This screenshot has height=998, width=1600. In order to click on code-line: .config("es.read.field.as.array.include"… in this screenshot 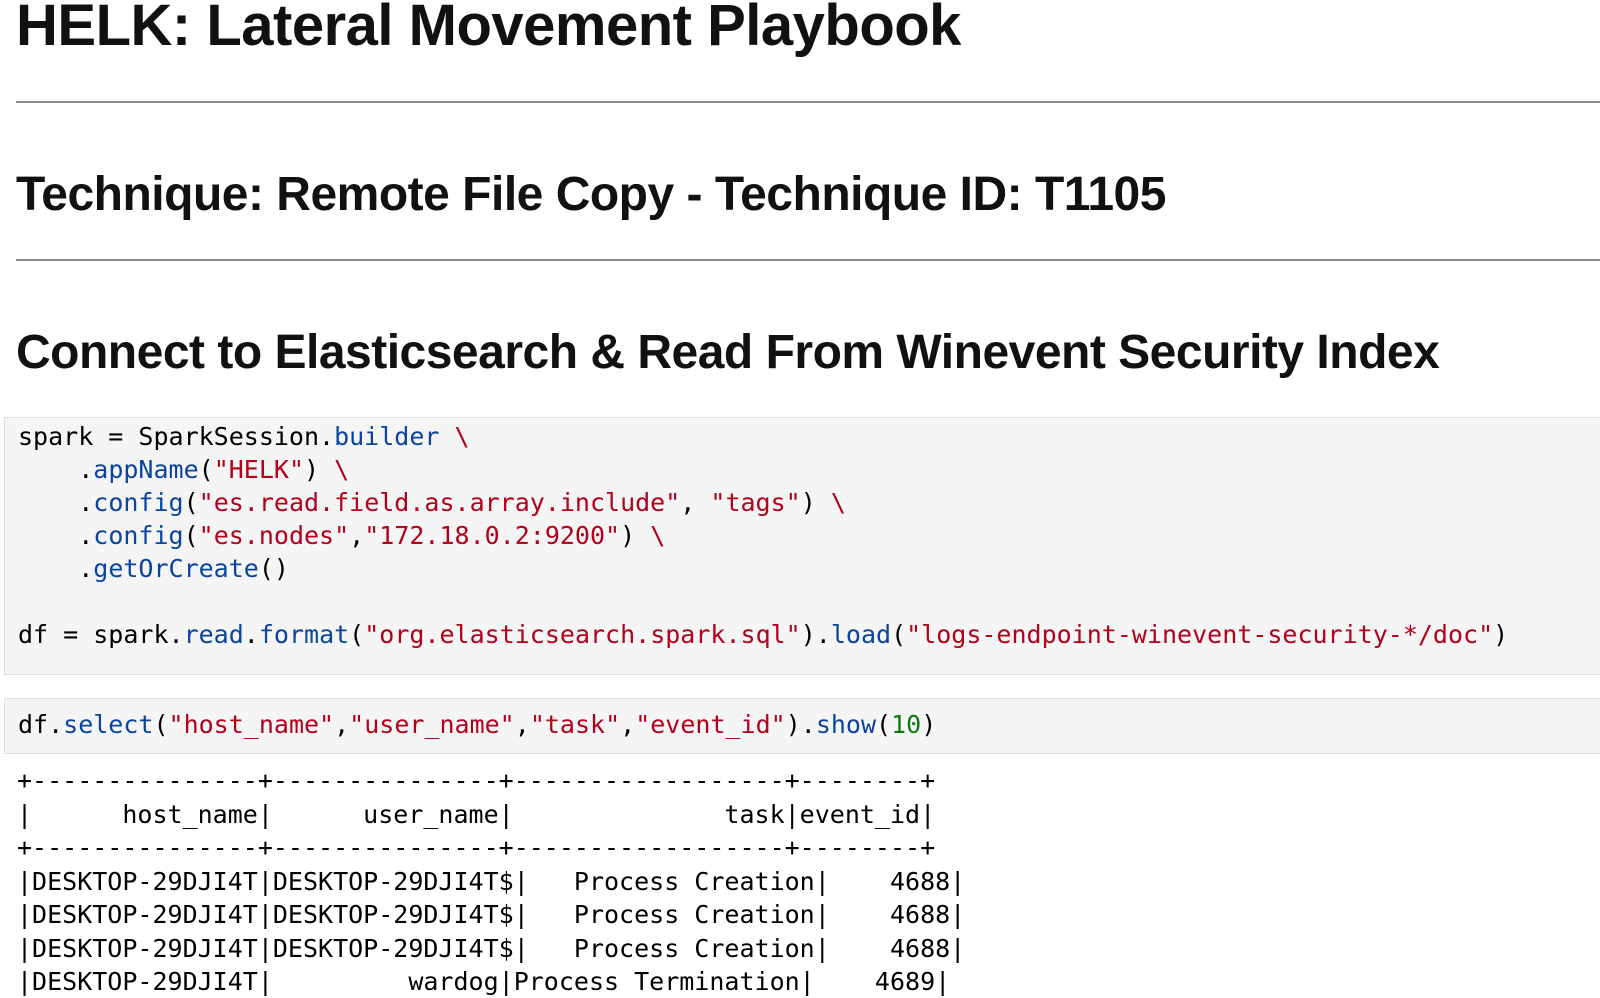, I will do `click(432, 502)`.